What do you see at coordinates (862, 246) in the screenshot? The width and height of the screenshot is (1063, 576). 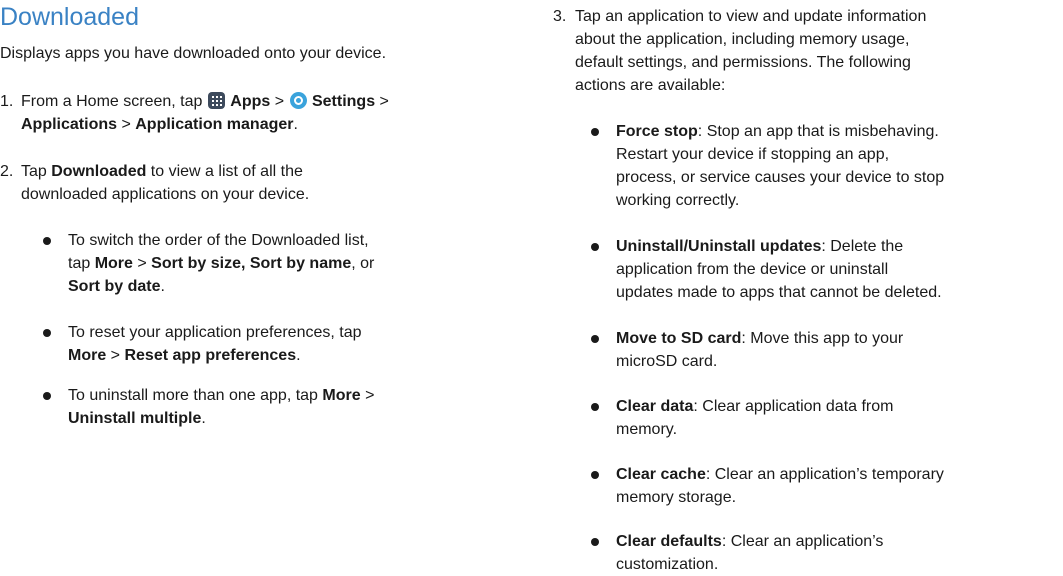 I see `action-desc: : Delete the` at bounding box center [862, 246].